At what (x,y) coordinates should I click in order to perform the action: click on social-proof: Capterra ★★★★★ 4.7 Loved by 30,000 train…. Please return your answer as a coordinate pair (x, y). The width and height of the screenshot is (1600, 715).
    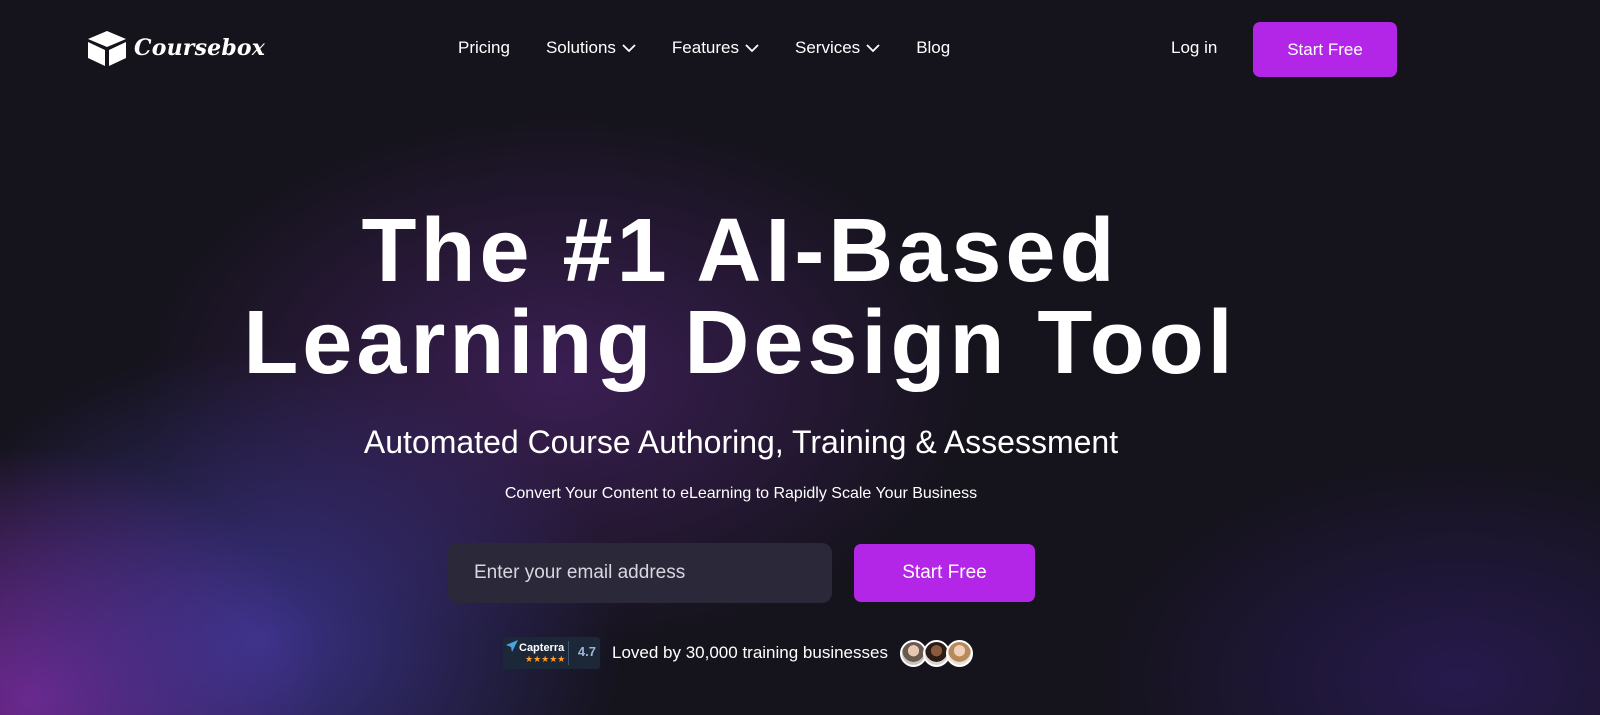
    Looking at the image, I should click on (738, 653).